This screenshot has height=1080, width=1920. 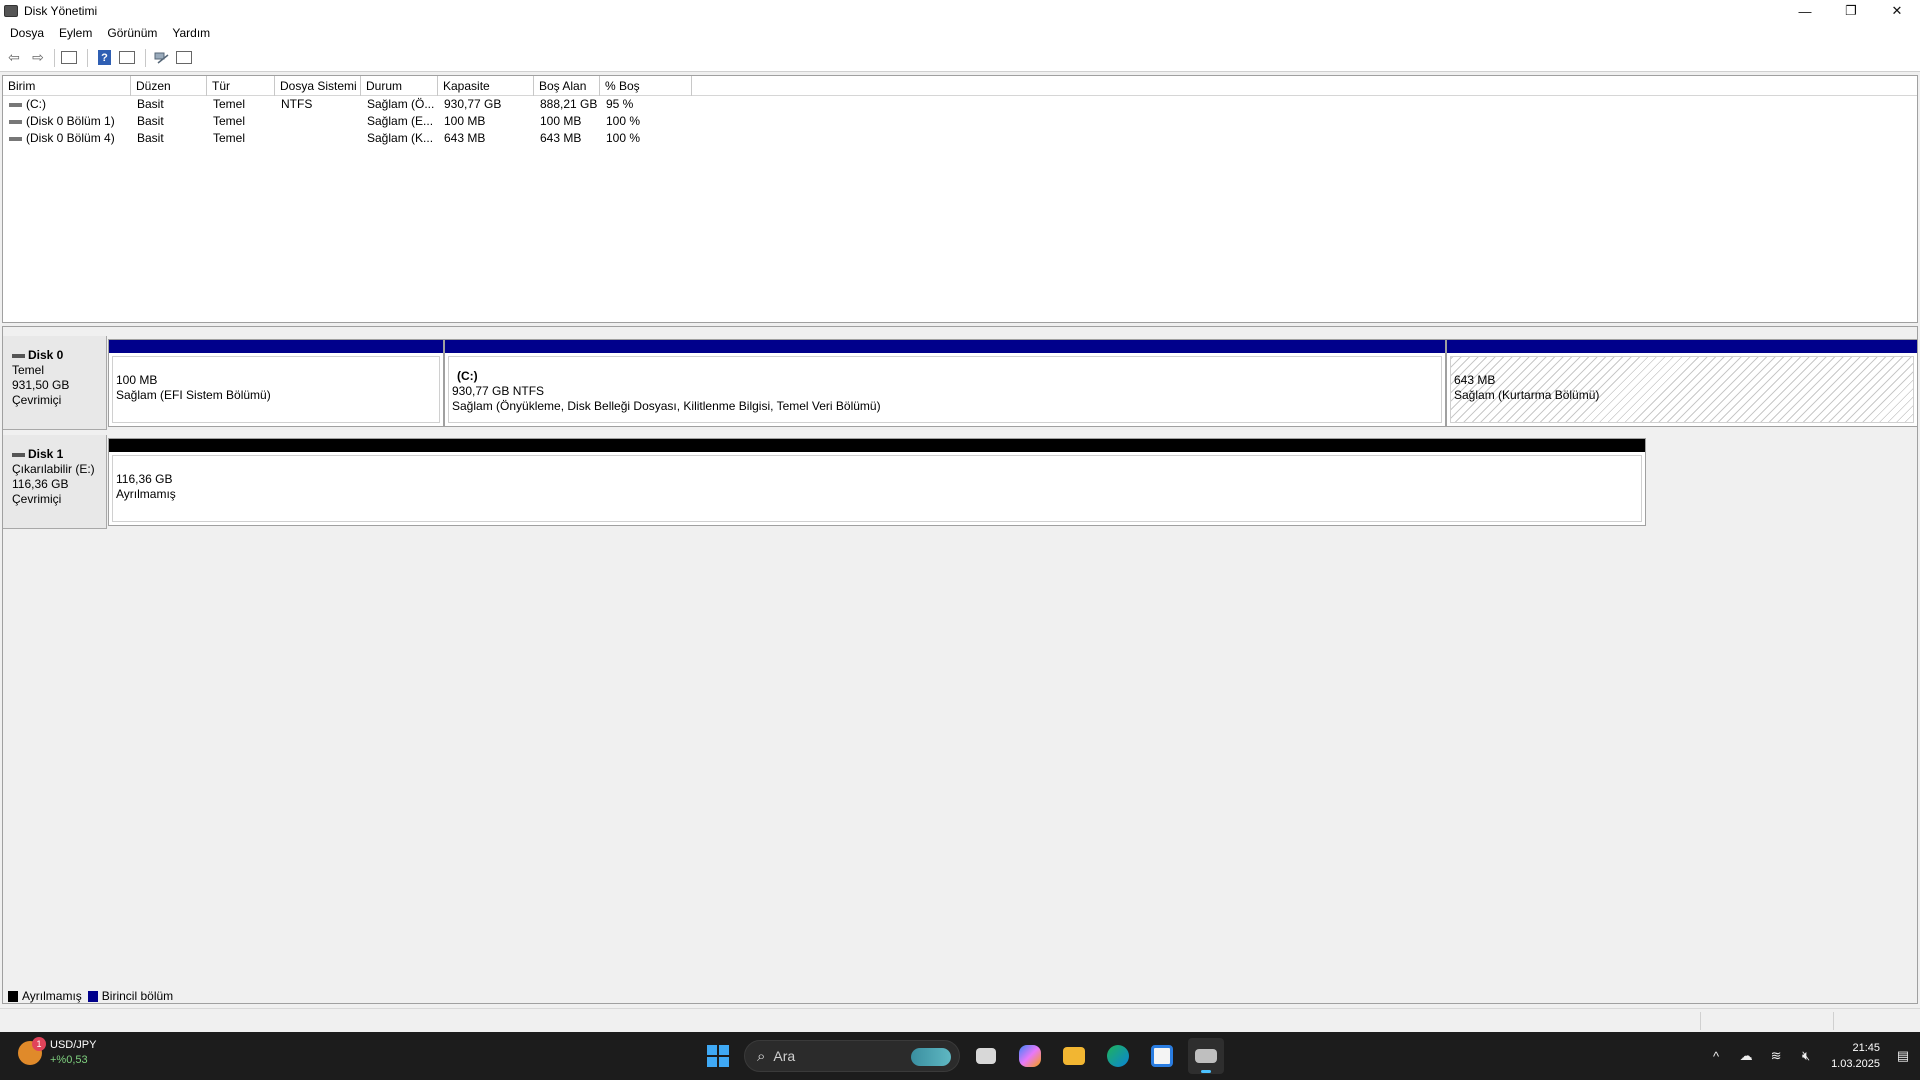 What do you see at coordinates (960, 33) in the screenshot?
I see `menu-bar: Dosya Eylem Görünüm Yardım` at bounding box center [960, 33].